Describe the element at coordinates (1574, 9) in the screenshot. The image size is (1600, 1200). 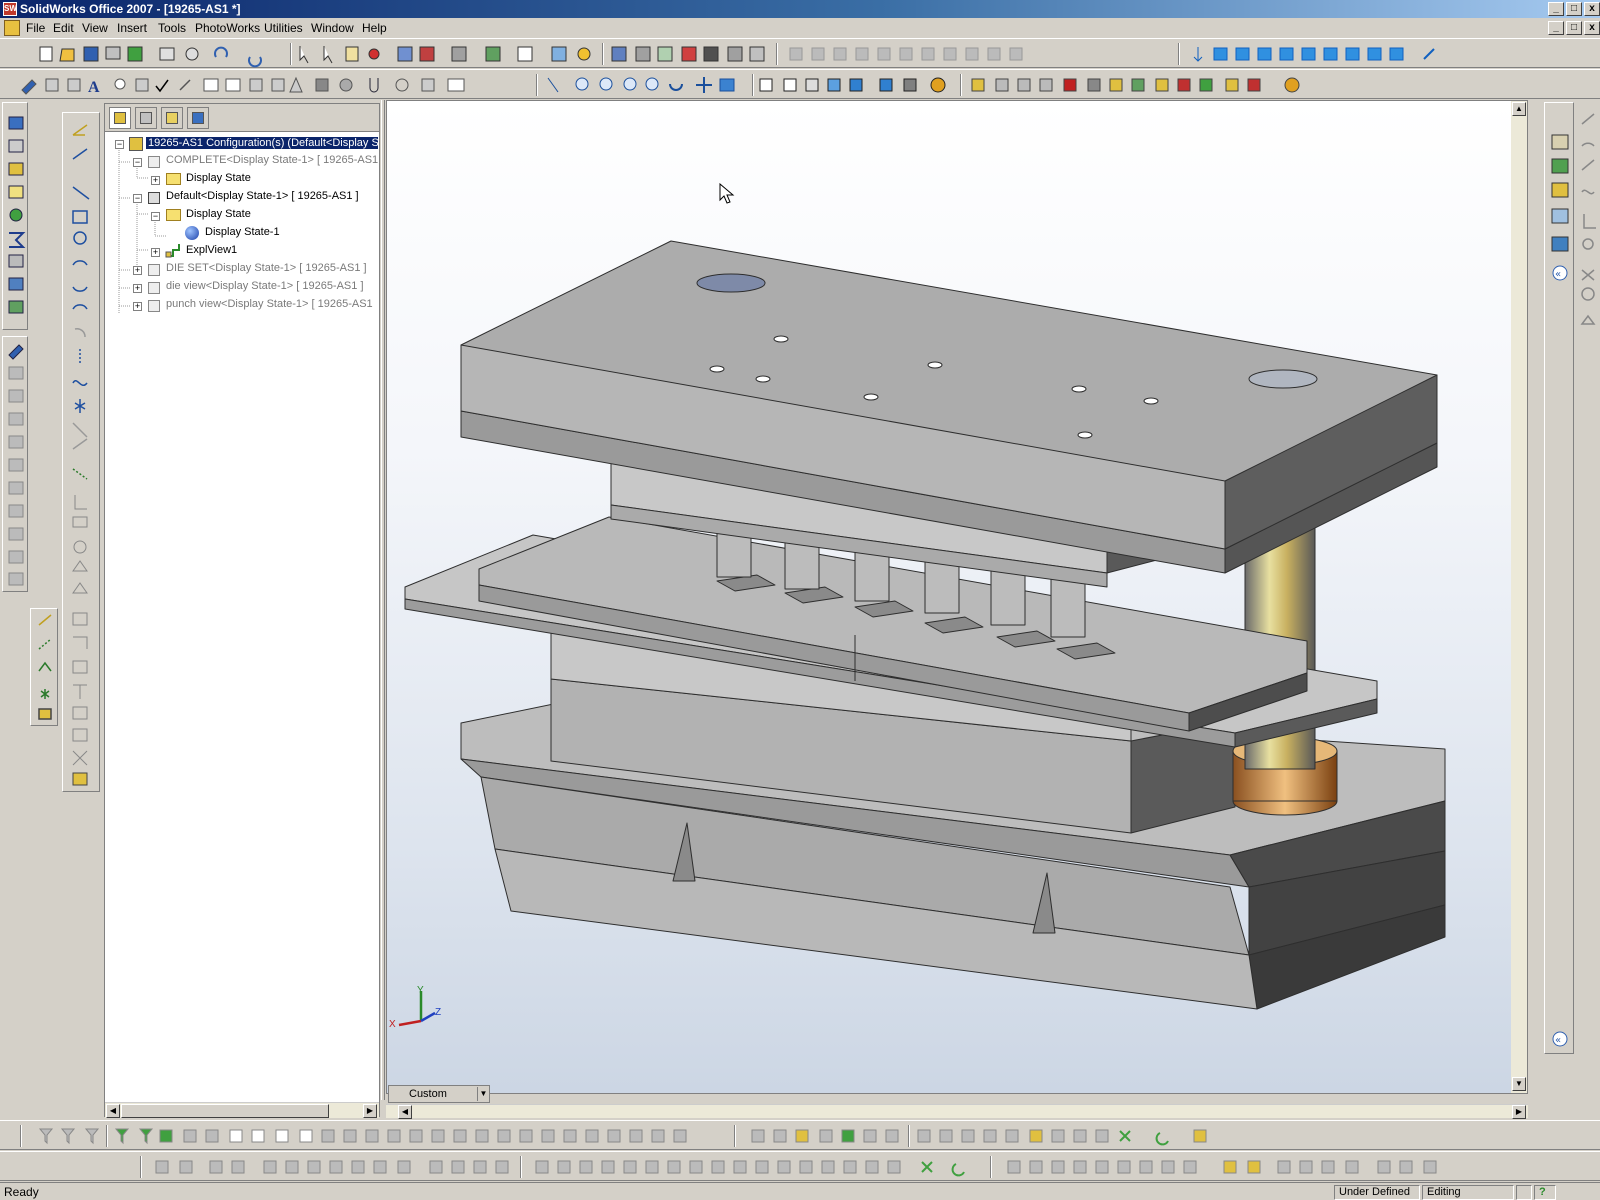
I see `maximize-button: □` at that location.